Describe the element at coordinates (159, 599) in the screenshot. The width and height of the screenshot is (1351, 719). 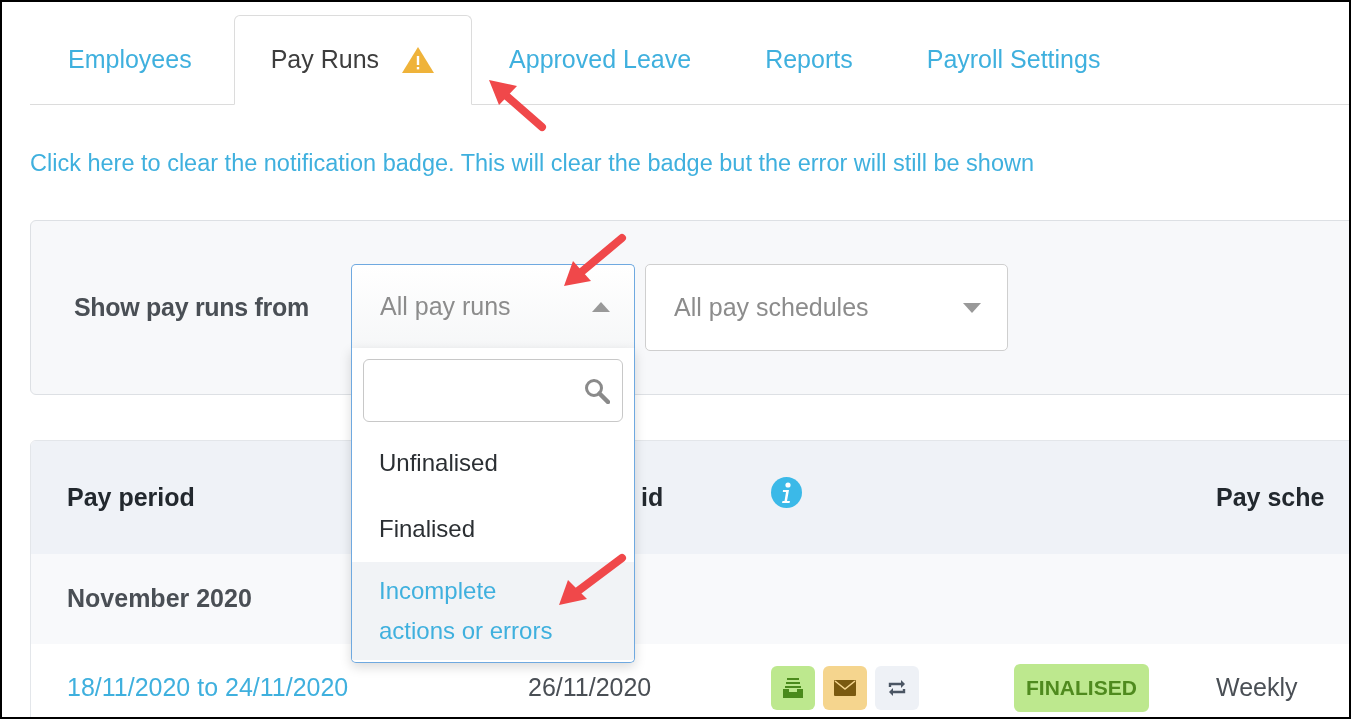
I see `group-title: November 2020` at that location.